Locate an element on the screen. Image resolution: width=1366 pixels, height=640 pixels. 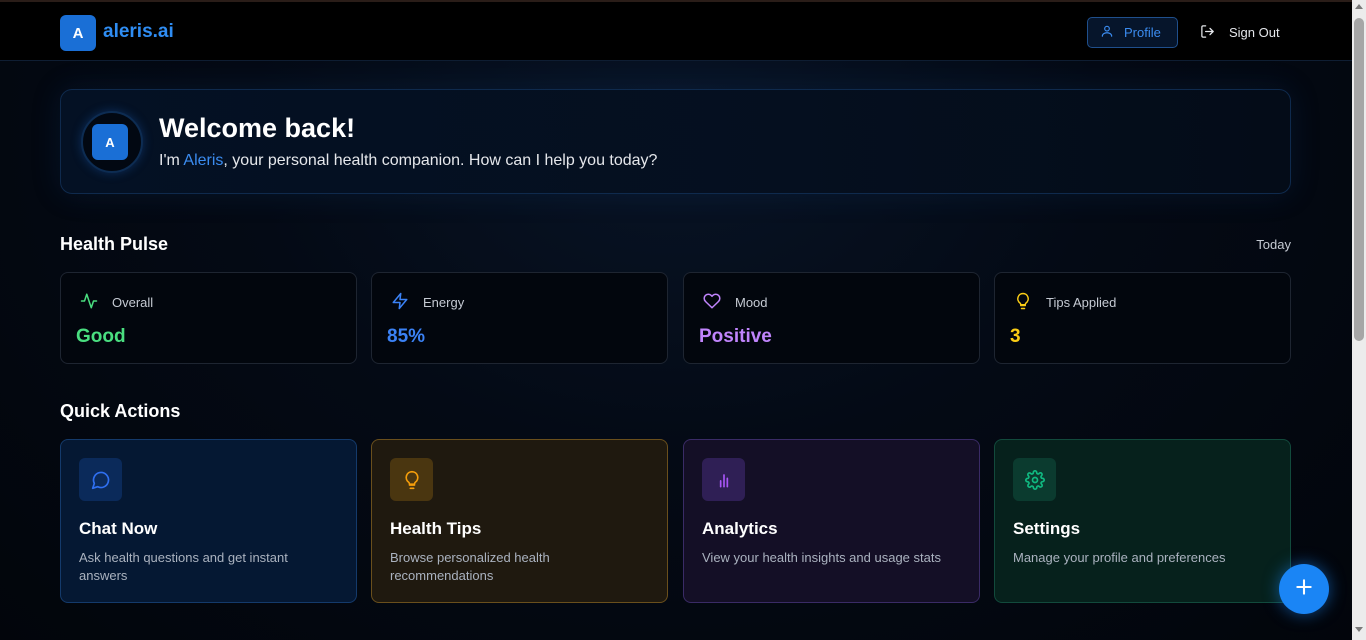
sign-out-button: Sign Out is located at coordinates (1240, 32).